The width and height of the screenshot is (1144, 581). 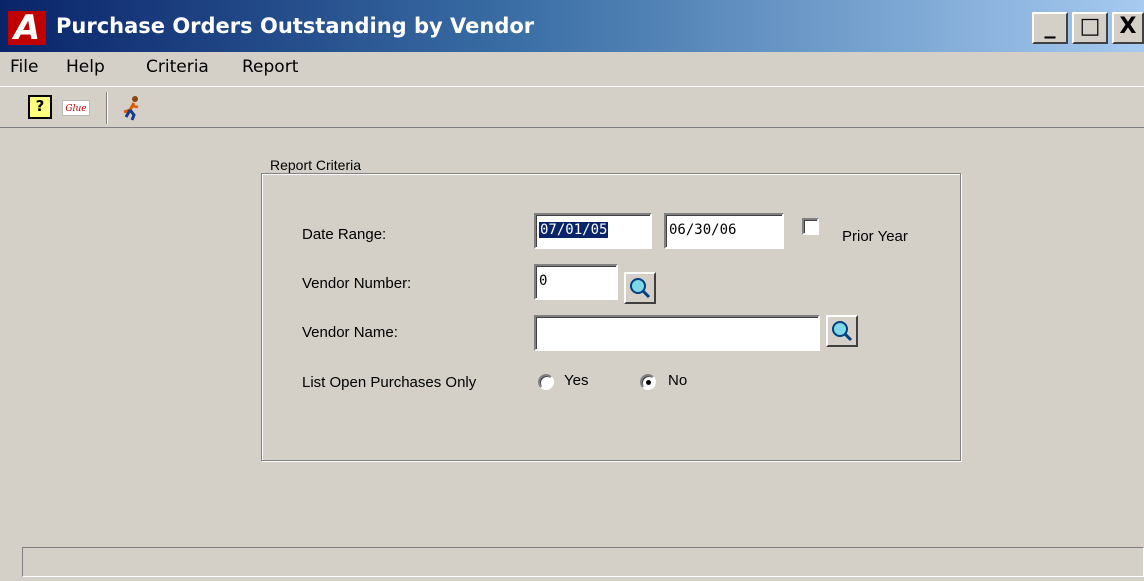 What do you see at coordinates (543, 281) in the screenshot?
I see `vendor-number-value: 0` at bounding box center [543, 281].